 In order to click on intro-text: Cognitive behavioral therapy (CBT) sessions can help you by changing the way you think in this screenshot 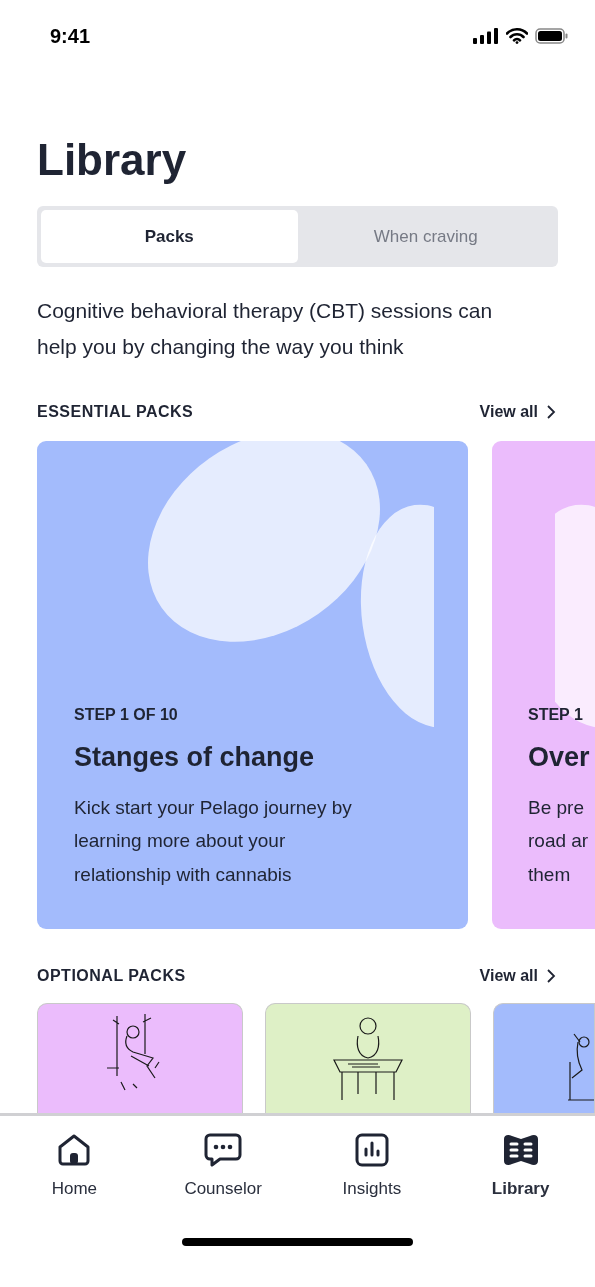, I will do `click(265, 329)`.